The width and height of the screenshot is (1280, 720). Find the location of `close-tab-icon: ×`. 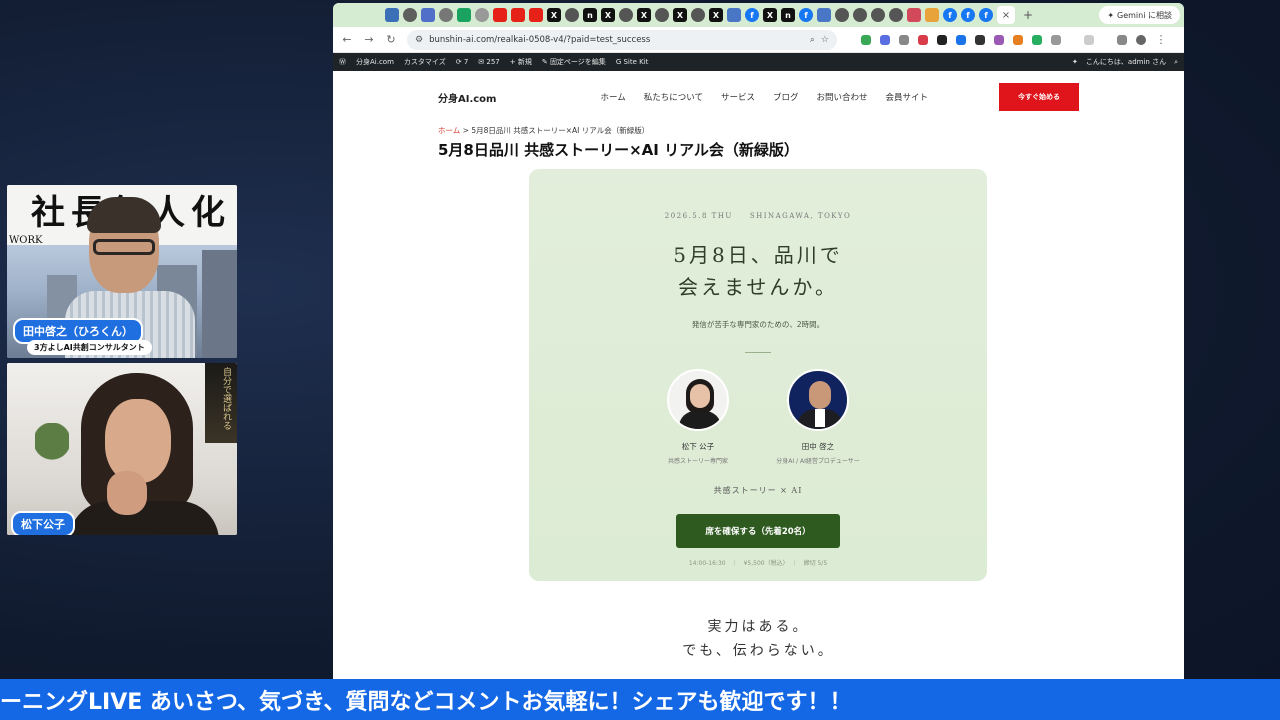

close-tab-icon: × is located at coordinates (1006, 15).